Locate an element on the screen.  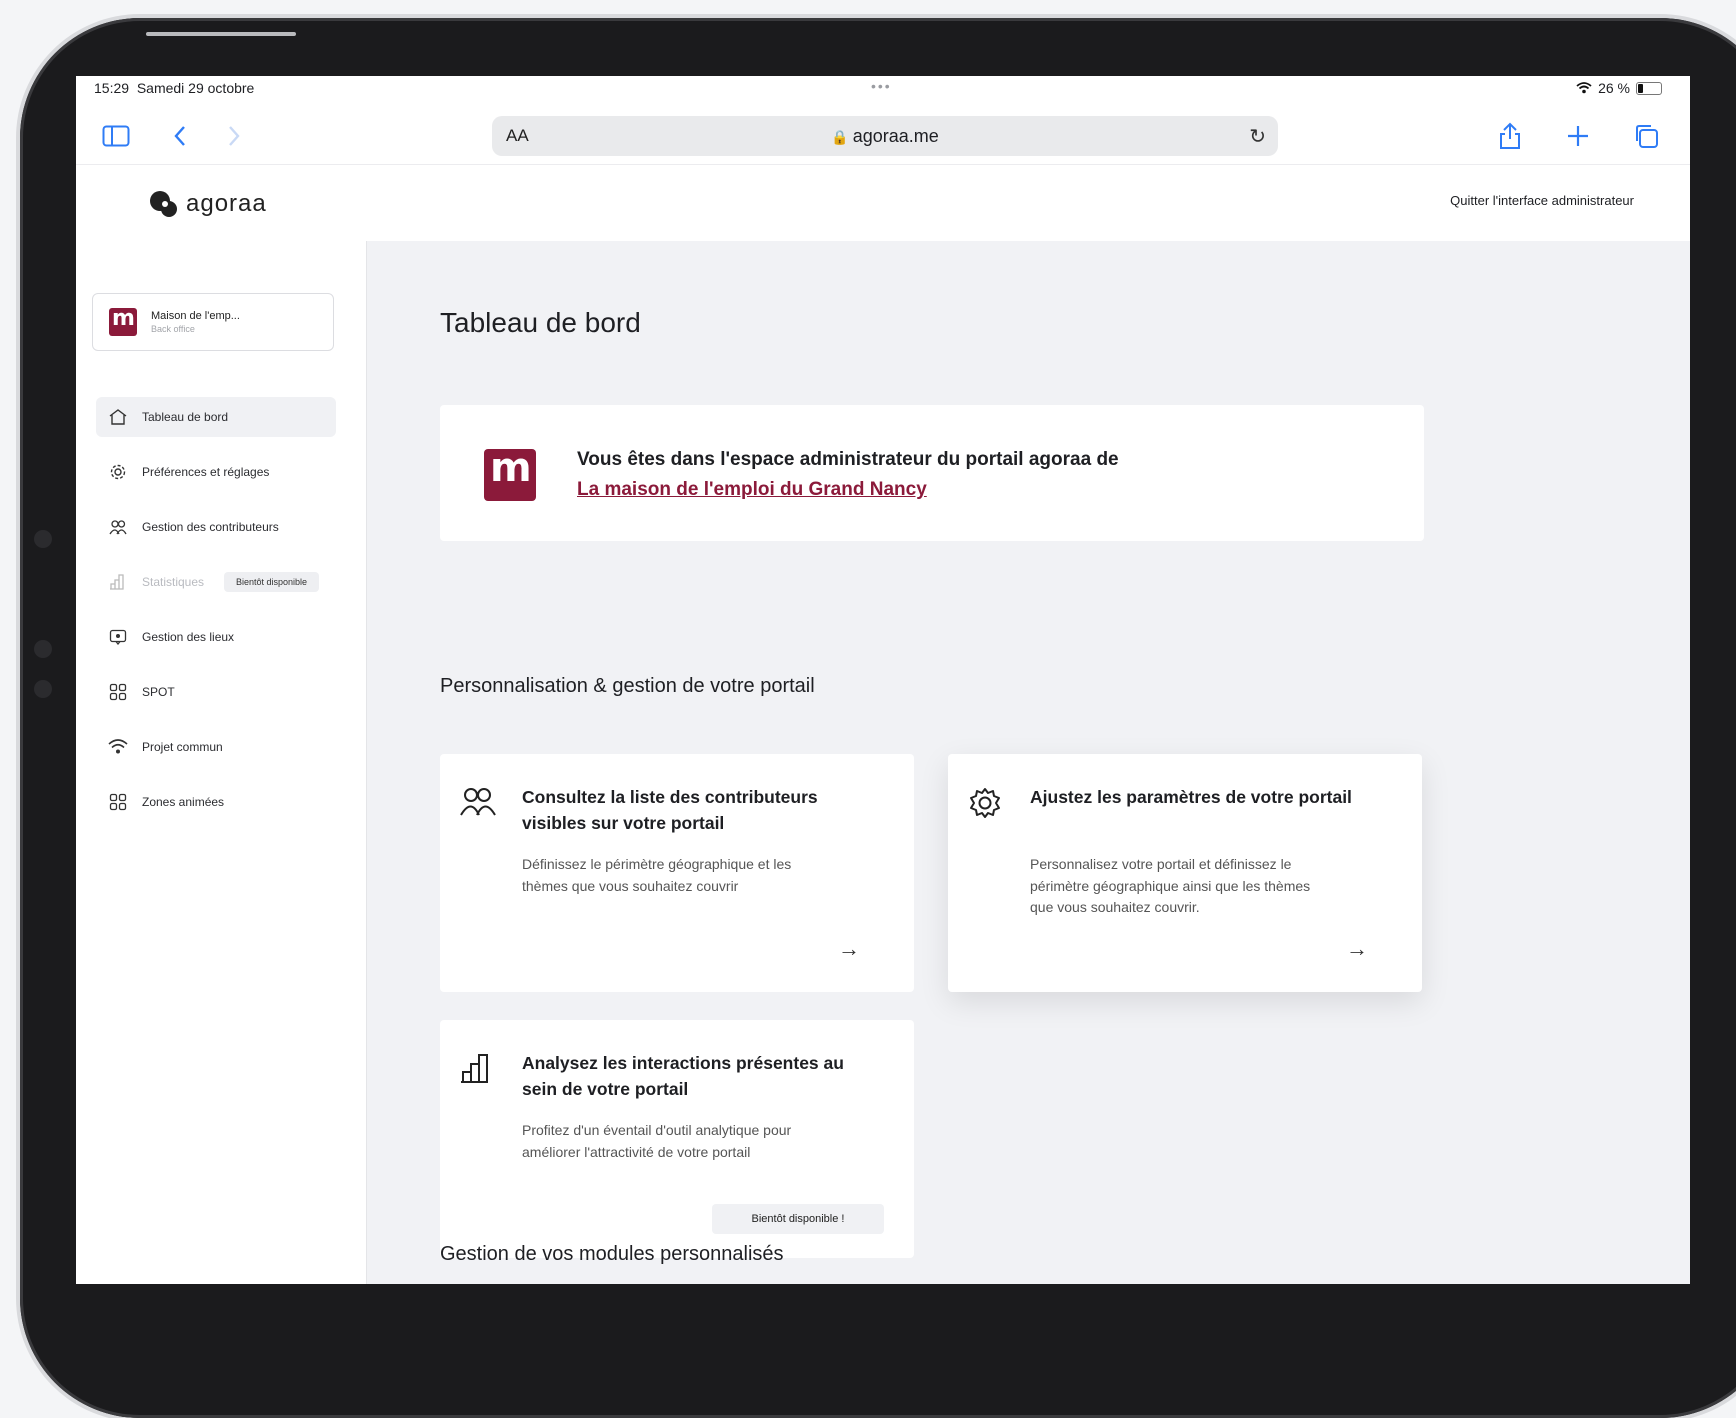
sidebar-item-projet-commun: Projet commun is located at coordinates (216, 747).